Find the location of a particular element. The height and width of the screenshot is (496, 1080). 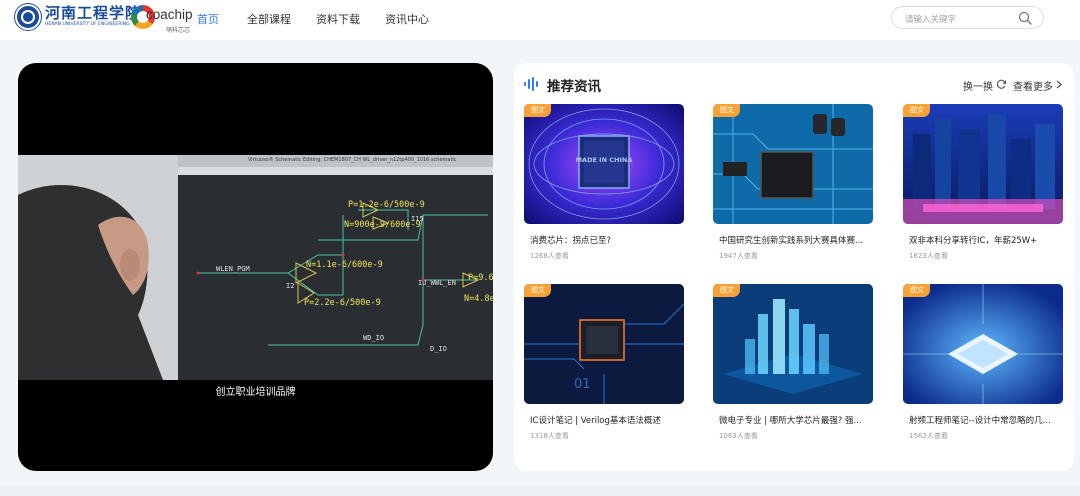

news-title: 消费芯片：拐点已至? is located at coordinates (605, 240).